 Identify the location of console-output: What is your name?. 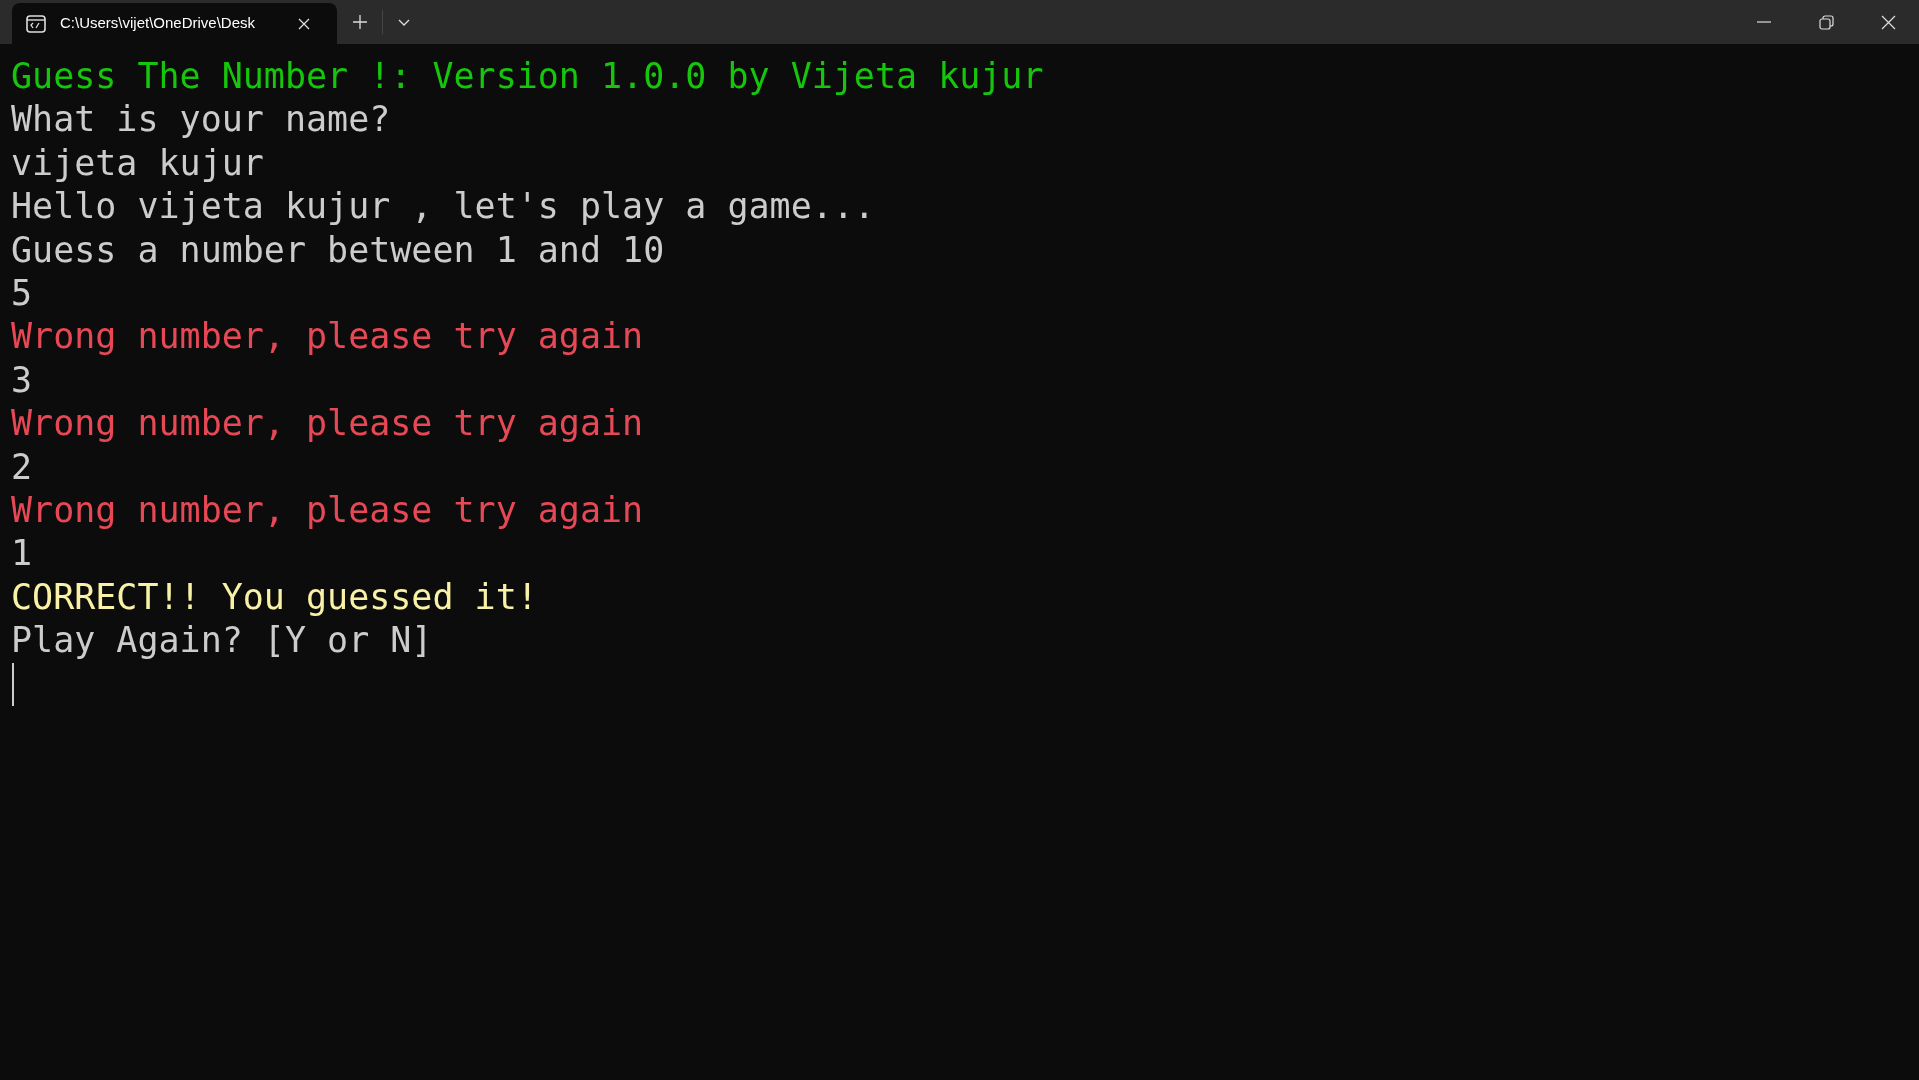
(201, 120).